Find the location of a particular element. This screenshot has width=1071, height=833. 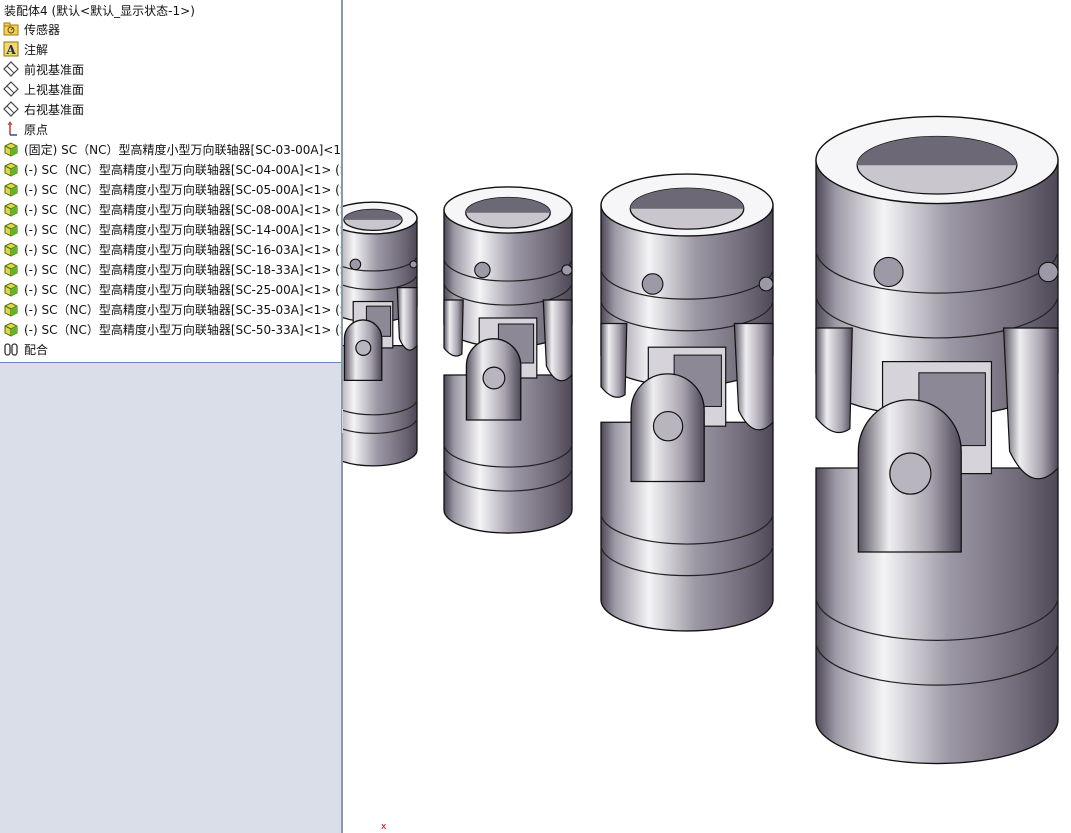

tree-item: 原点 is located at coordinates (170, 129).